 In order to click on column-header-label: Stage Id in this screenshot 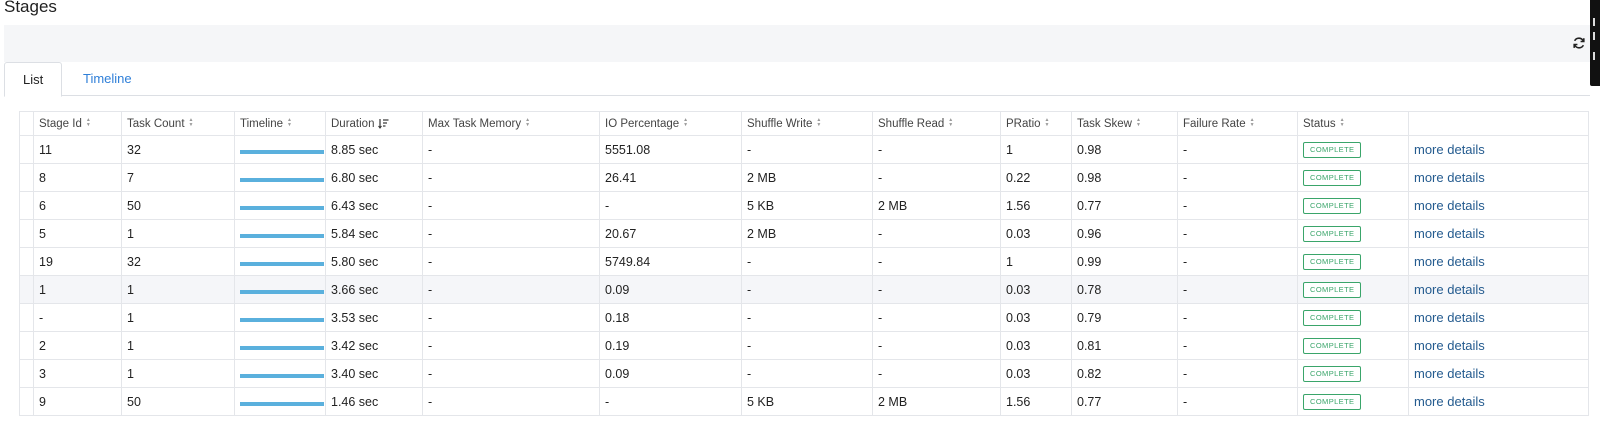, I will do `click(60, 123)`.